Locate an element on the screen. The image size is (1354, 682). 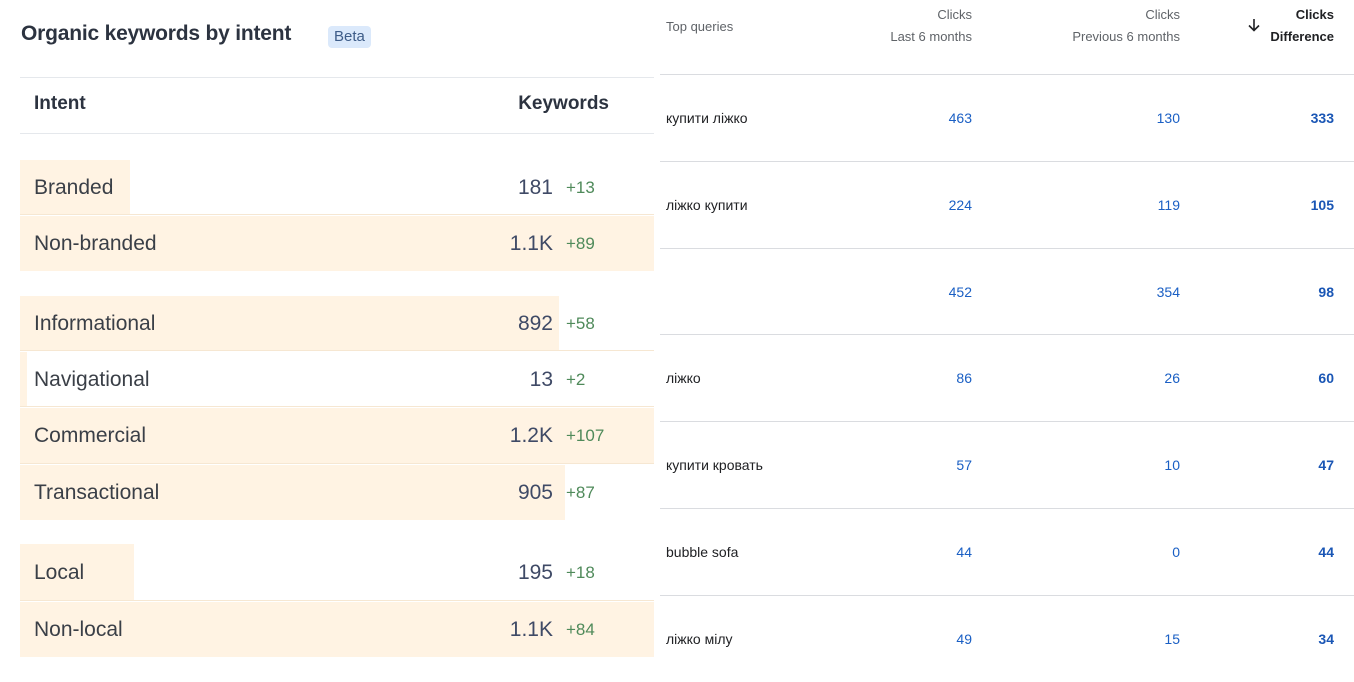
keyword-count: 195 is located at coordinates (535, 573).